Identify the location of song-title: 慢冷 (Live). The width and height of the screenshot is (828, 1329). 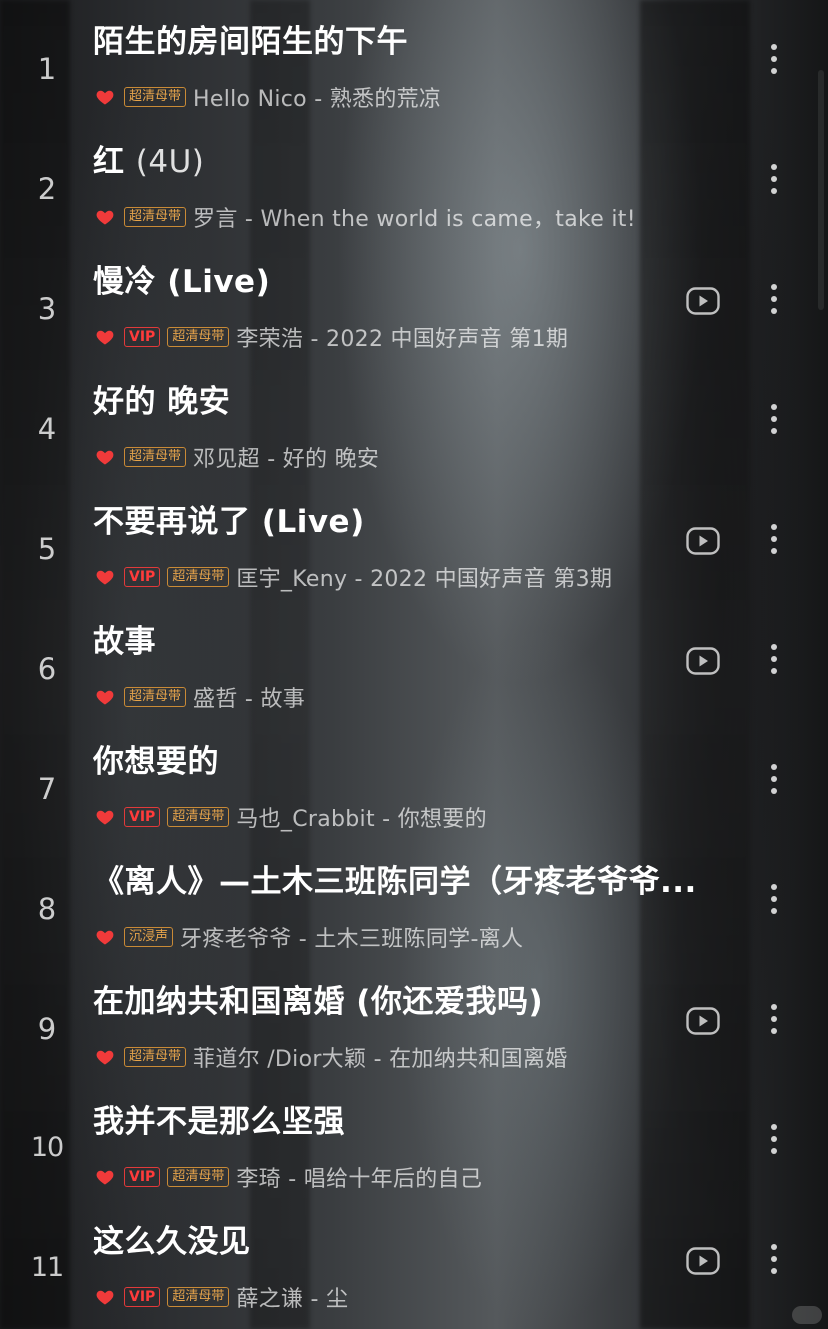
(418, 278).